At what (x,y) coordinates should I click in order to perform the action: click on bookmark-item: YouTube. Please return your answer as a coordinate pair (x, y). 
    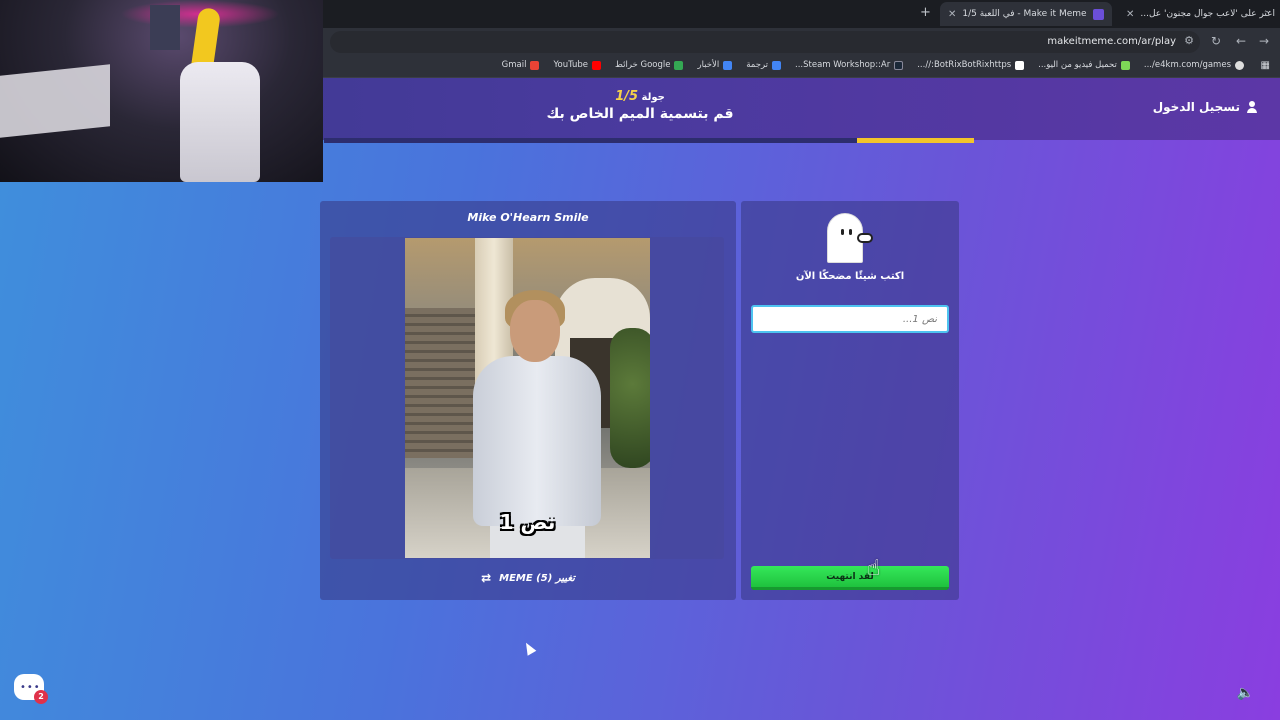
    Looking at the image, I should click on (577, 65).